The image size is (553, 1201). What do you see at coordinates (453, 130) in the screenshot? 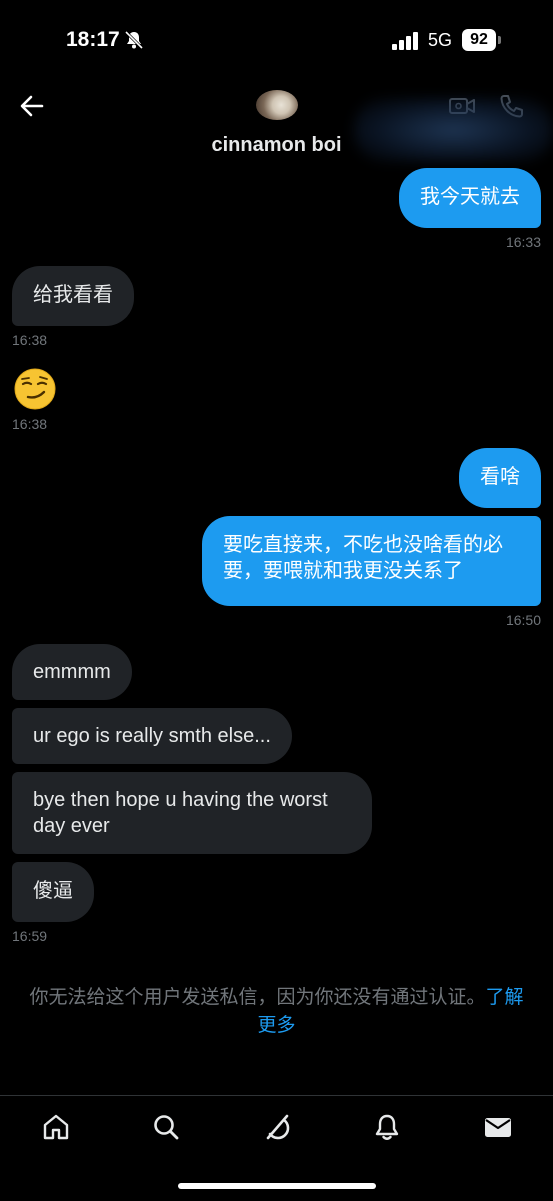
I see `blurred-overlay` at bounding box center [453, 130].